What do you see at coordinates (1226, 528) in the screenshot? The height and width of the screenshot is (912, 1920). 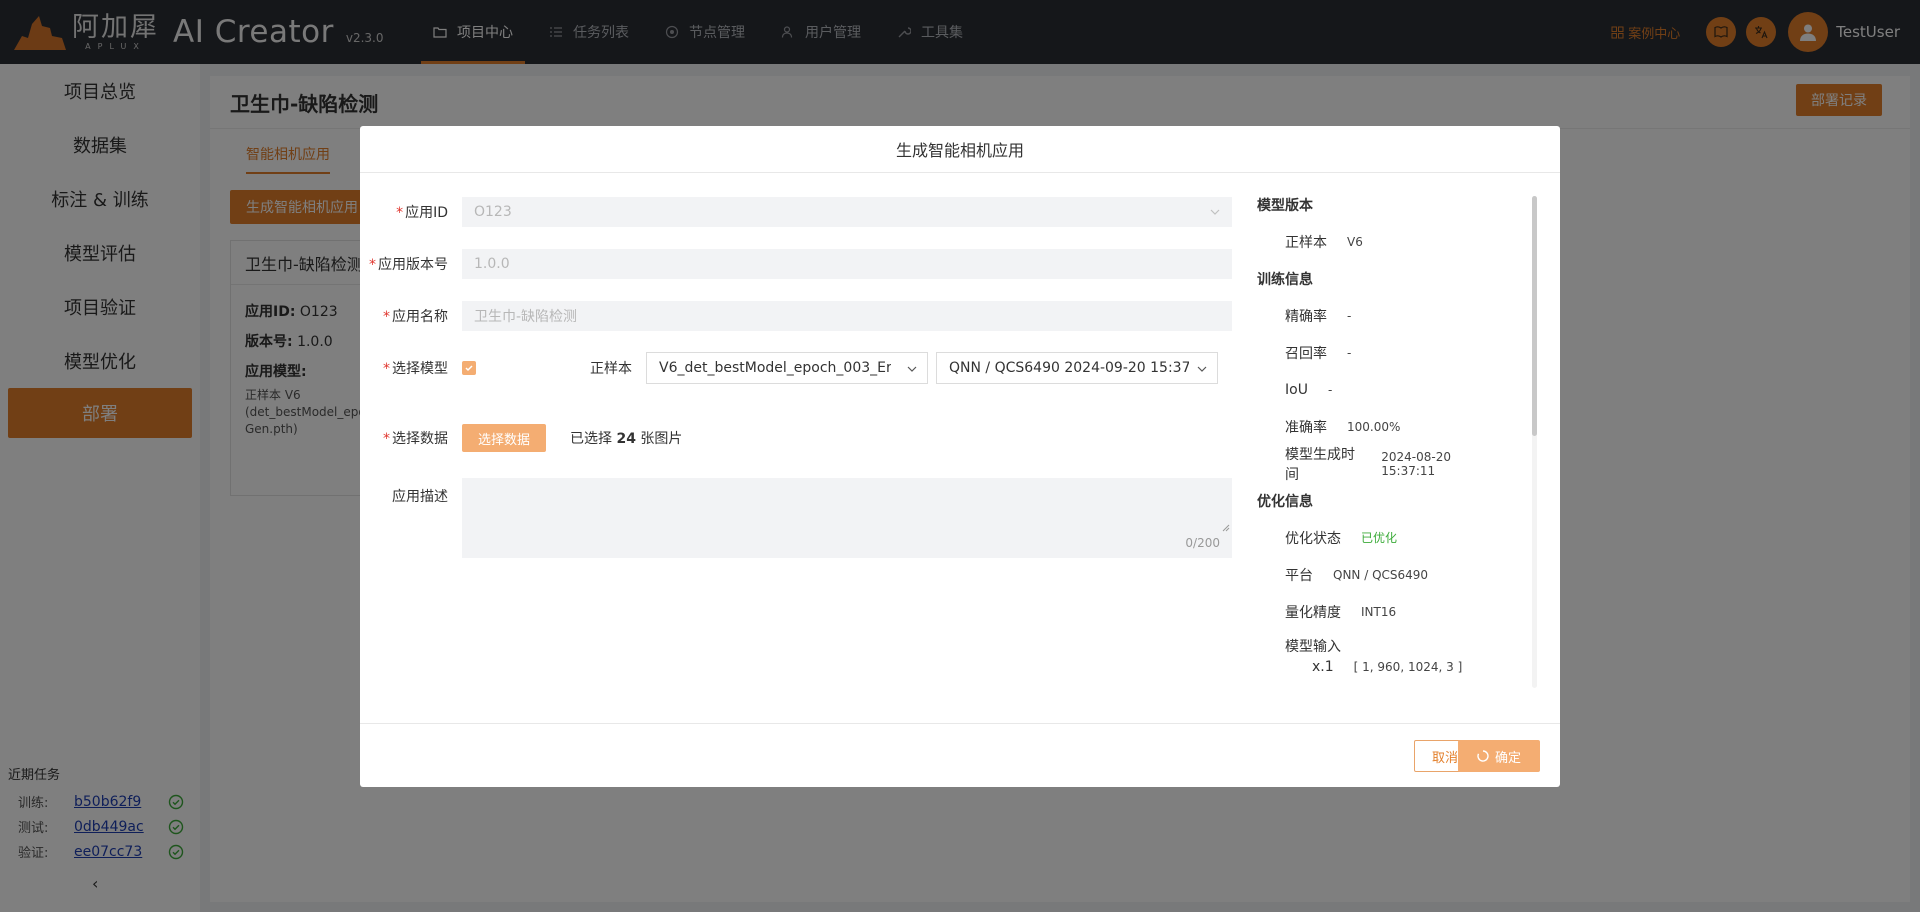 I see `resize-grip-icon` at bounding box center [1226, 528].